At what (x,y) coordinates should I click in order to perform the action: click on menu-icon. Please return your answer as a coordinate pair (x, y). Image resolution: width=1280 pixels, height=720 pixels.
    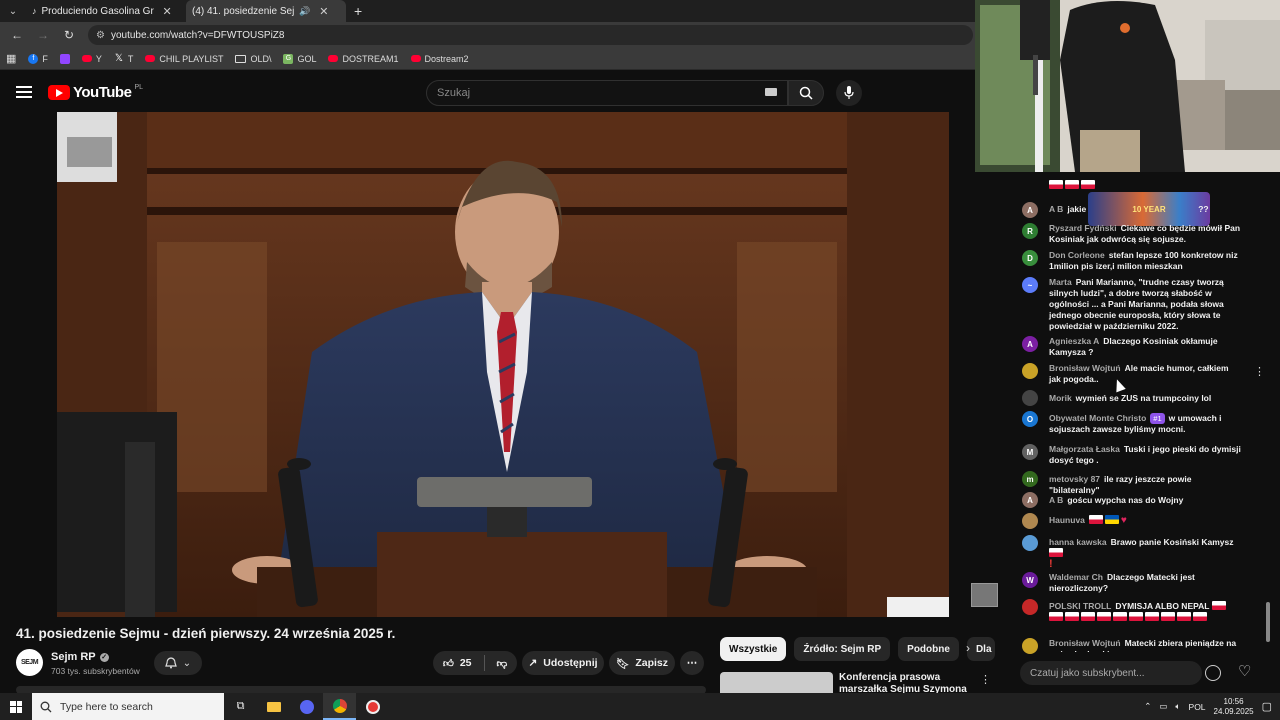
    Looking at the image, I should click on (24, 92).